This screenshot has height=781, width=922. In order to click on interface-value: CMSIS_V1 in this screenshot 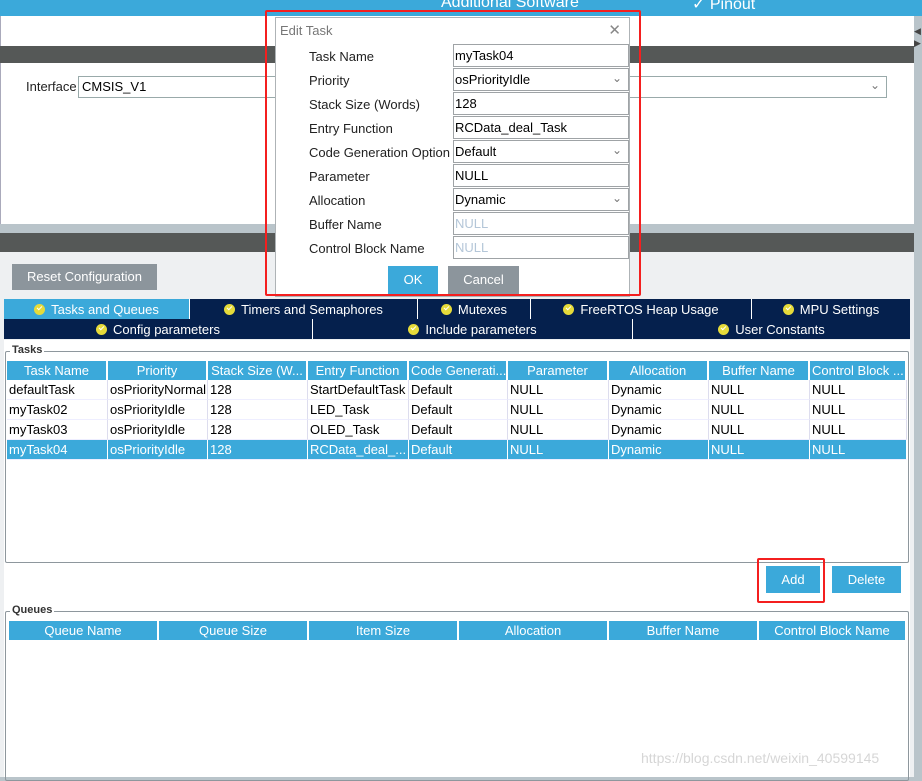, I will do `click(114, 86)`.